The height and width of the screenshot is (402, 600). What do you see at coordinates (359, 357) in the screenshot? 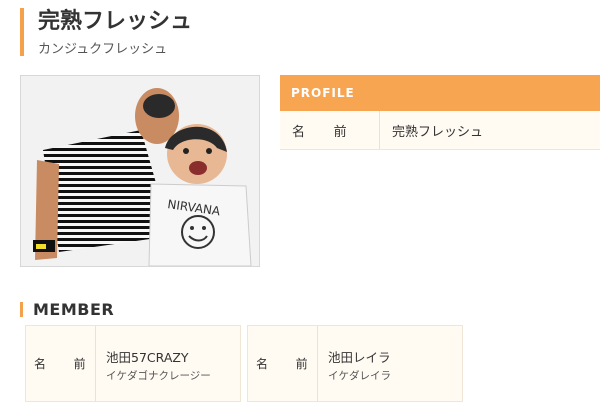
I see `member-name: 池田レイラ` at bounding box center [359, 357].